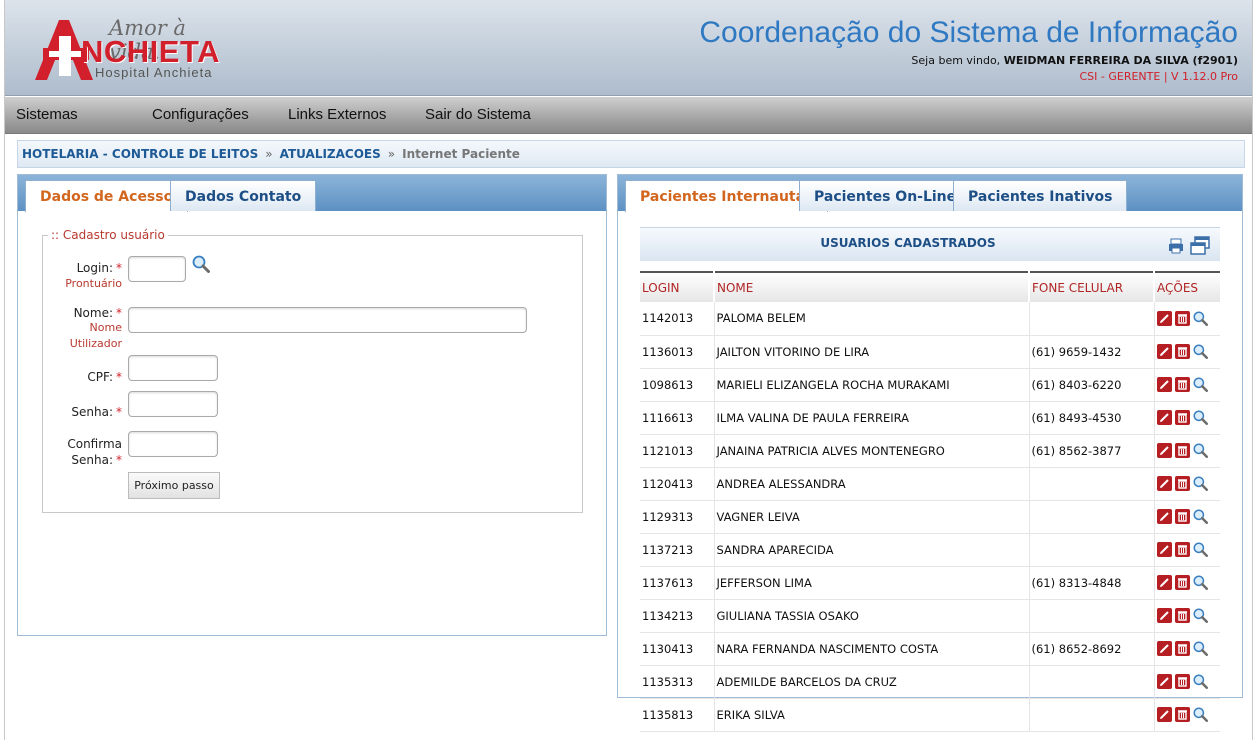 The image size is (1257, 756). What do you see at coordinates (330, 154) in the screenshot?
I see `breadcrumb-atualizacoes: ATUALIZACOES` at bounding box center [330, 154].